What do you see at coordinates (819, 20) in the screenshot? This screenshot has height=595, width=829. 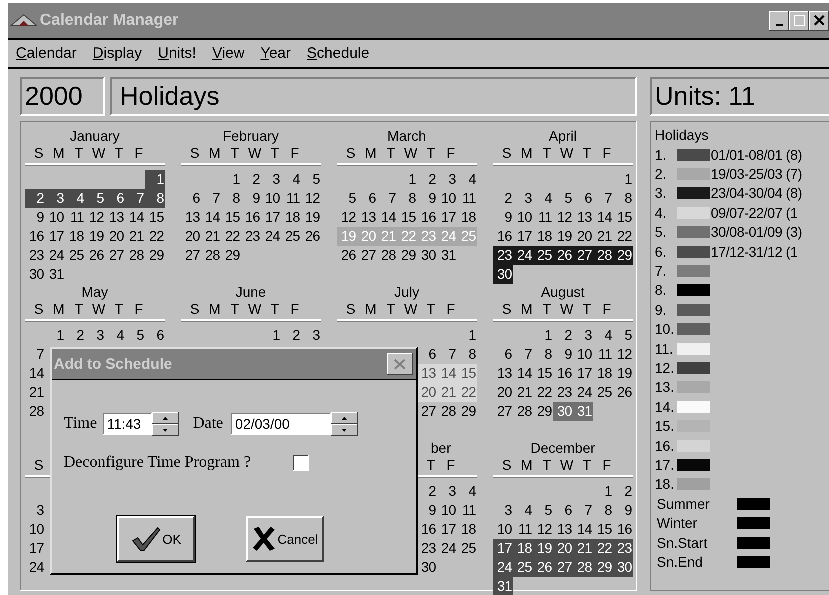 I see `close-button` at bounding box center [819, 20].